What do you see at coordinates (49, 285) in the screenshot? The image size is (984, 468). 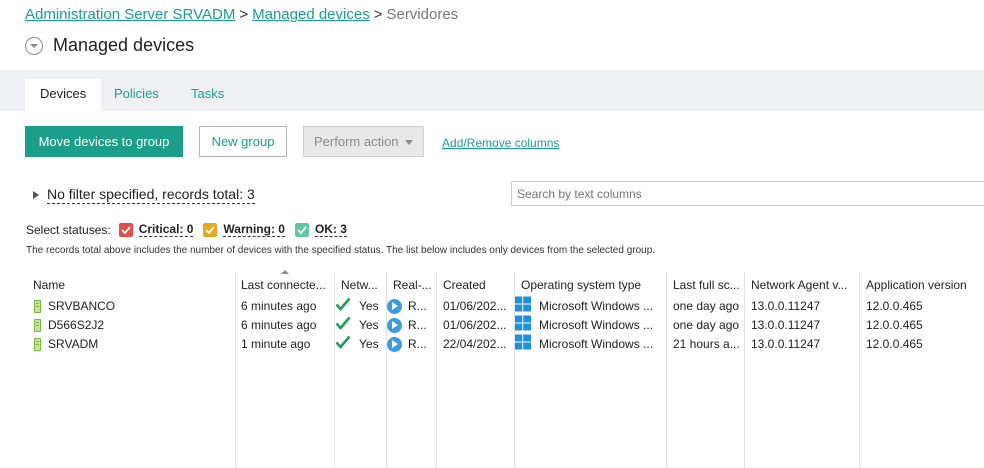 I see `column-header-name: Name` at bounding box center [49, 285].